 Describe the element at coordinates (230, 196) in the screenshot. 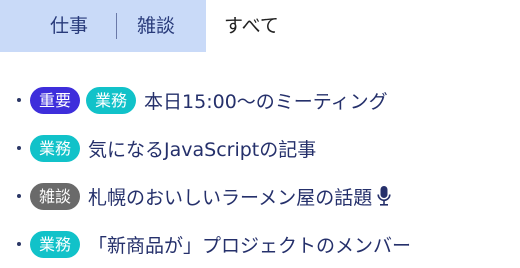

I see `list-item-title: 札幌のおいしいラーメン屋の話題` at that location.